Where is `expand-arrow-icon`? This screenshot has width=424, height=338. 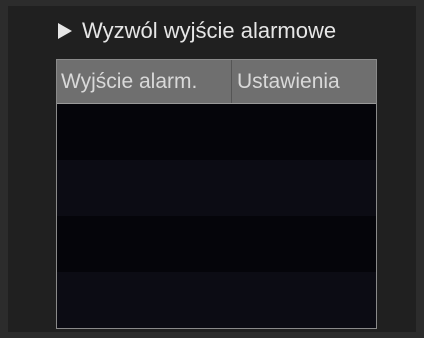 expand-arrow-icon is located at coordinates (65, 31).